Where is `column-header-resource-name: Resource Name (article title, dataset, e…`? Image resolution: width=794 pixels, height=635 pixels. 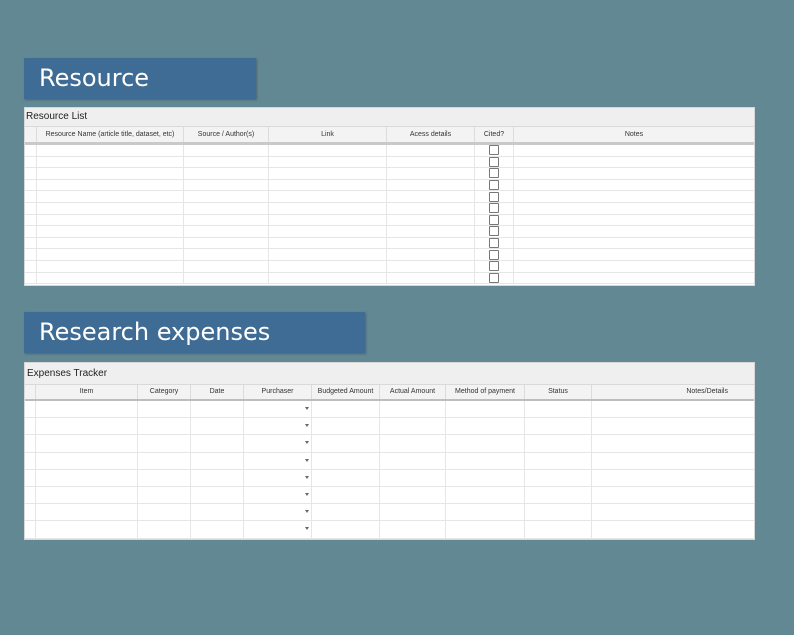
column-header-resource-name: Resource Name (article title, dataset, e… is located at coordinates (110, 134).